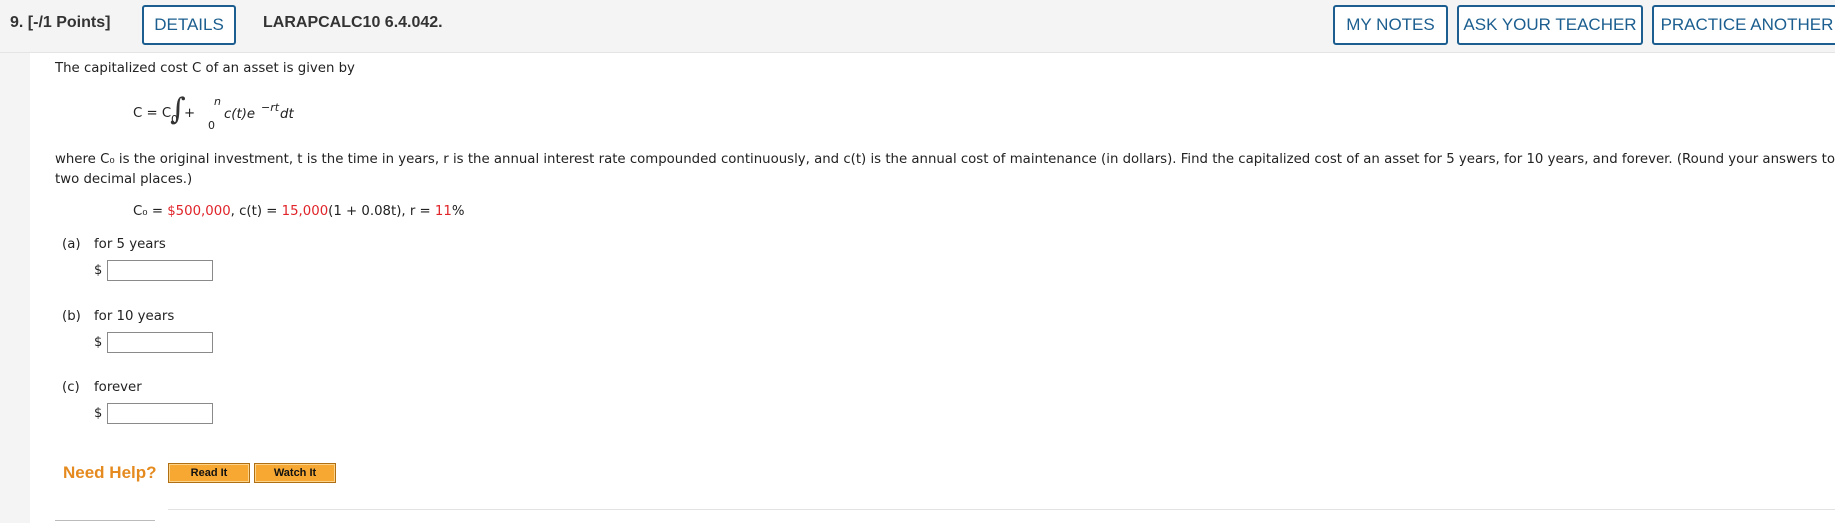 Image resolution: width=1835 pixels, height=523 pixels. What do you see at coordinates (189, 25) in the screenshot?
I see `details-button: DETAILS` at bounding box center [189, 25].